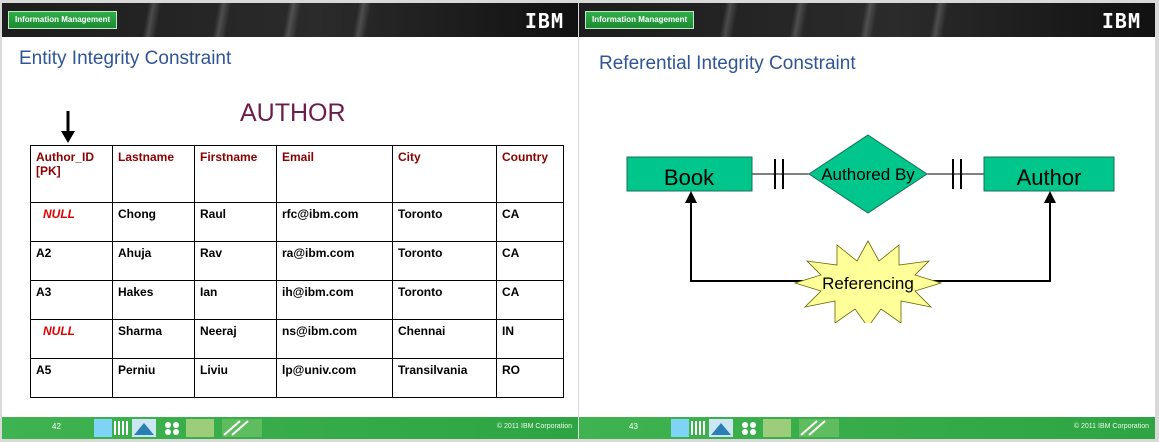 This screenshot has height=442, width=1159. I want to click on table-row: A2 Ahuja Rav ra@ibm.com Toronto CA, so click(297, 261).